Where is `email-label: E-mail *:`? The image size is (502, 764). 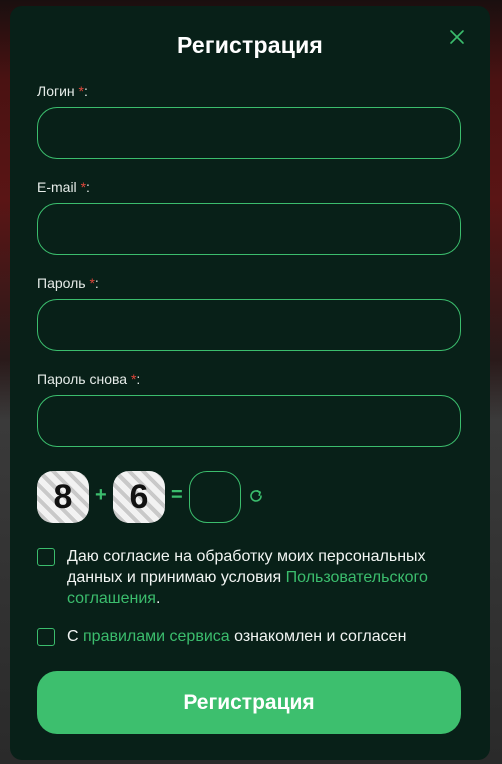
email-label: E-mail *: is located at coordinates (63, 187).